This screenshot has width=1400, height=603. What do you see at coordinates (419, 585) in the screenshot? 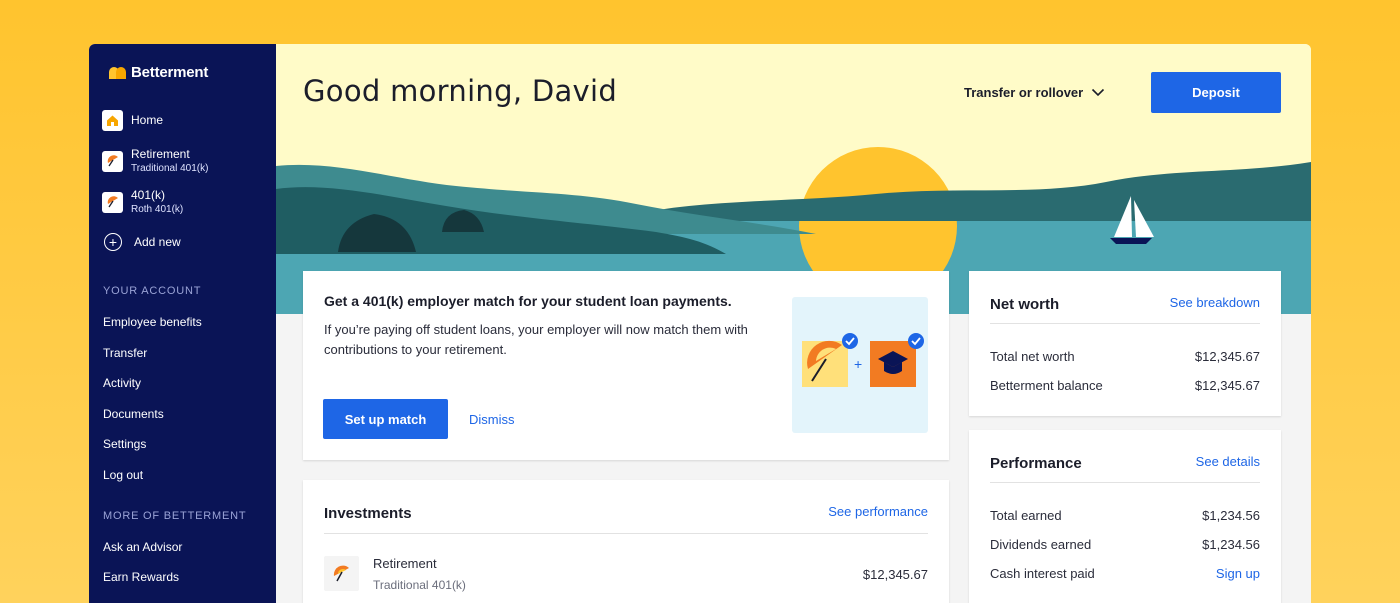
I see `investment-subtitle: Traditional 401(k)` at bounding box center [419, 585].